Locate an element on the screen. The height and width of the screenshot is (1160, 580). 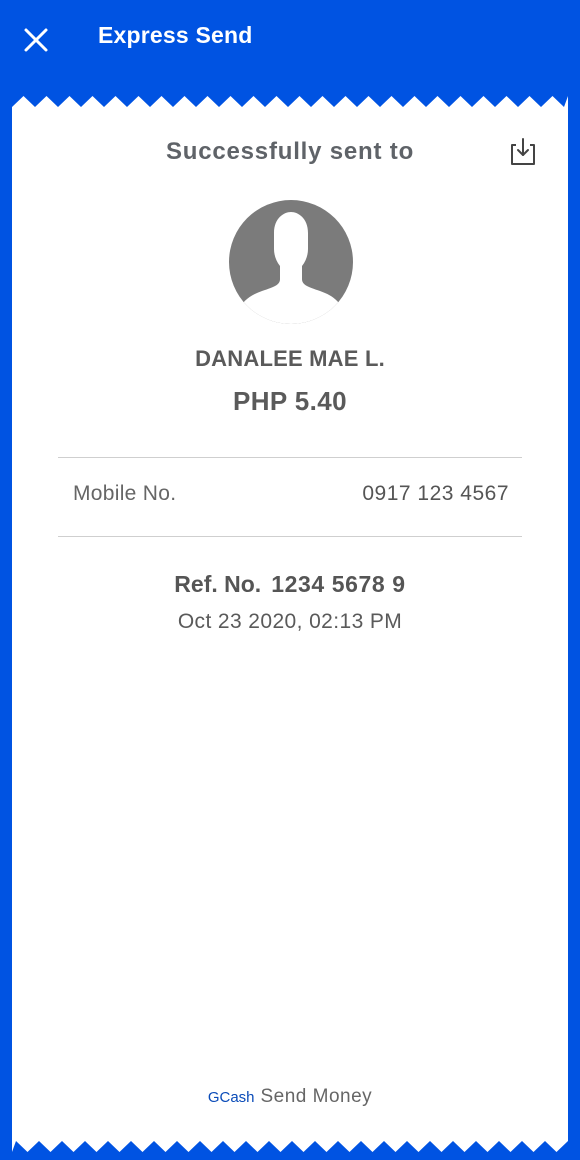
download-icon is located at coordinates (523, 151).